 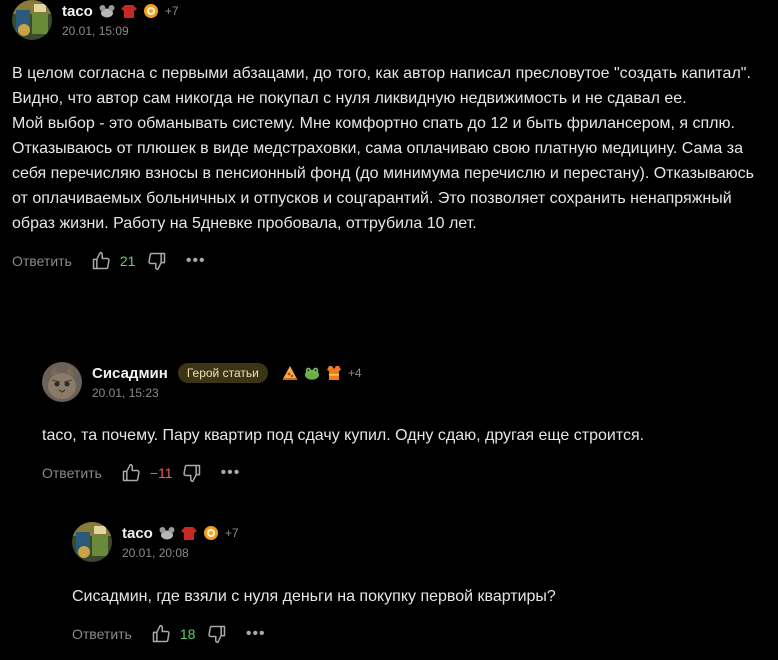 What do you see at coordinates (410, 382) in the screenshot?
I see `comment-header: Сисадмин Герой статьи +4 20.01, 15:23` at bounding box center [410, 382].